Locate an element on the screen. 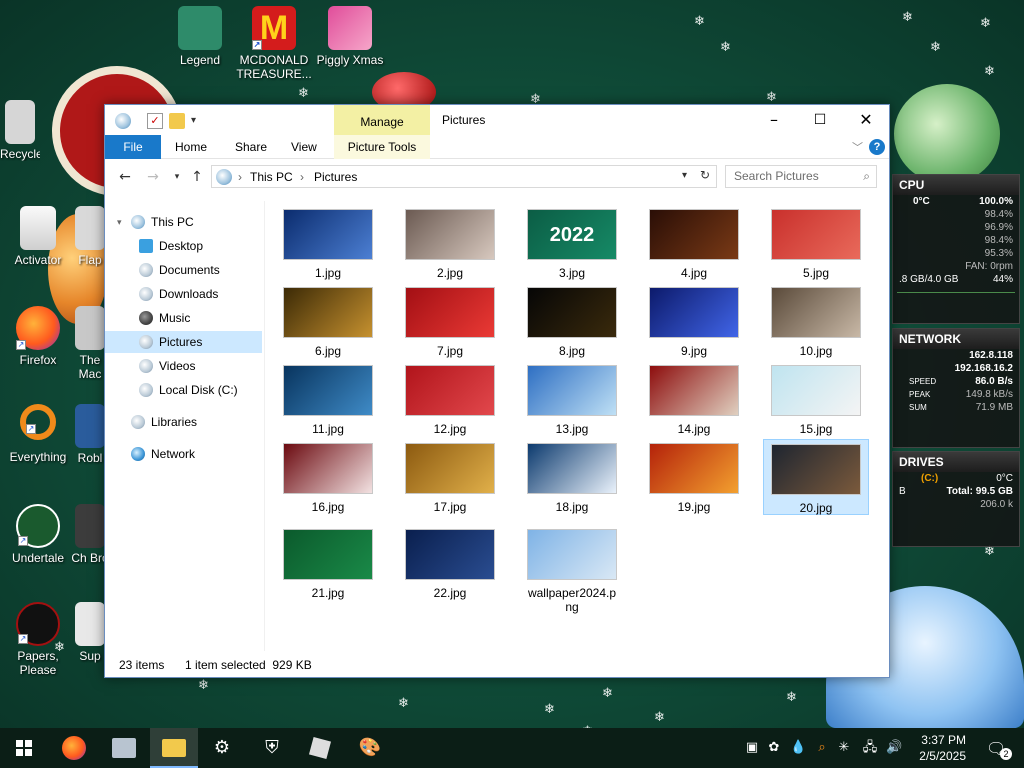 The height and width of the screenshot is (768, 1024). downloads-icon is located at coordinates (146, 294).